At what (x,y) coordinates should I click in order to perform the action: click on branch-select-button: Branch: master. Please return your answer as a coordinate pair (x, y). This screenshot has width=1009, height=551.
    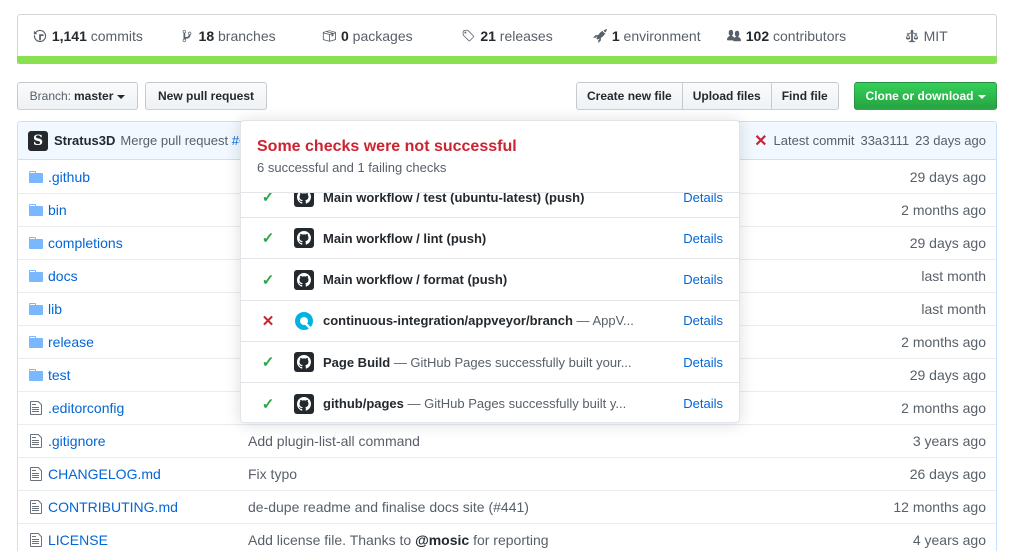
    Looking at the image, I should click on (77, 96).